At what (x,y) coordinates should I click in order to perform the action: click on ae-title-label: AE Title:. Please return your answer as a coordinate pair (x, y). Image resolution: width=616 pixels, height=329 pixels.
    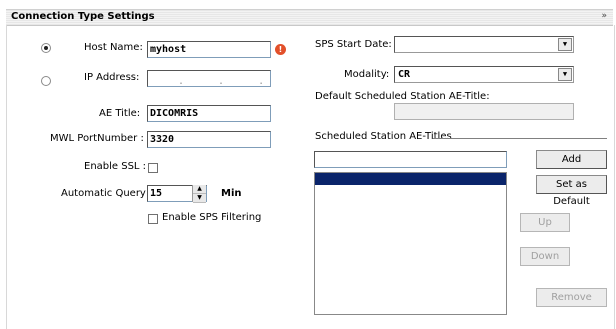
    Looking at the image, I should click on (120, 113).